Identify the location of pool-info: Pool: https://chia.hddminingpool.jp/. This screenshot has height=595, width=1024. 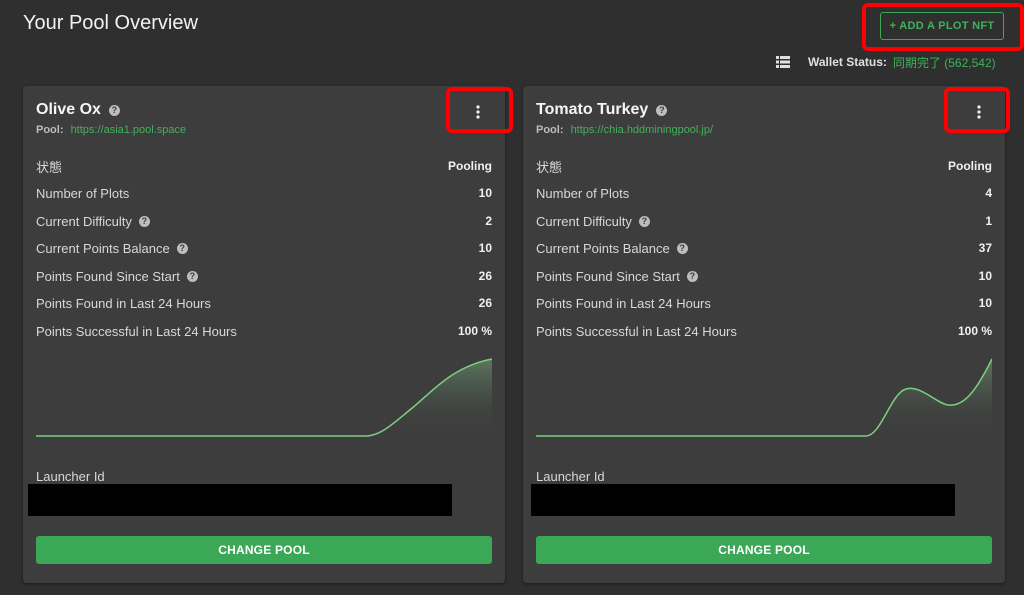
(624, 130).